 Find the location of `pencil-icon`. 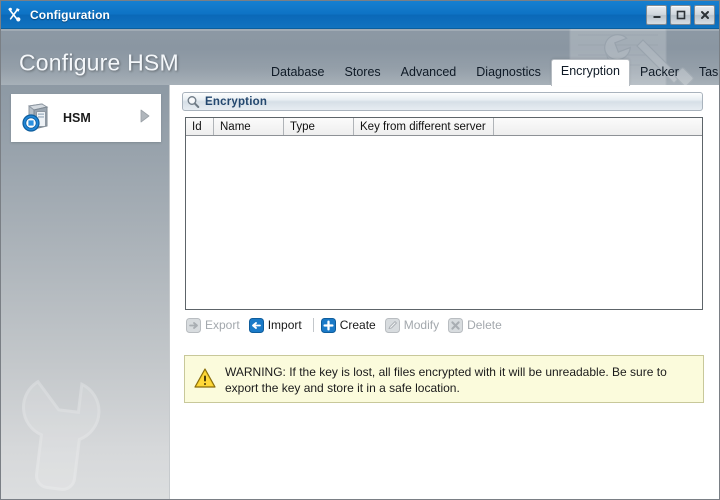

pencil-icon is located at coordinates (392, 325).